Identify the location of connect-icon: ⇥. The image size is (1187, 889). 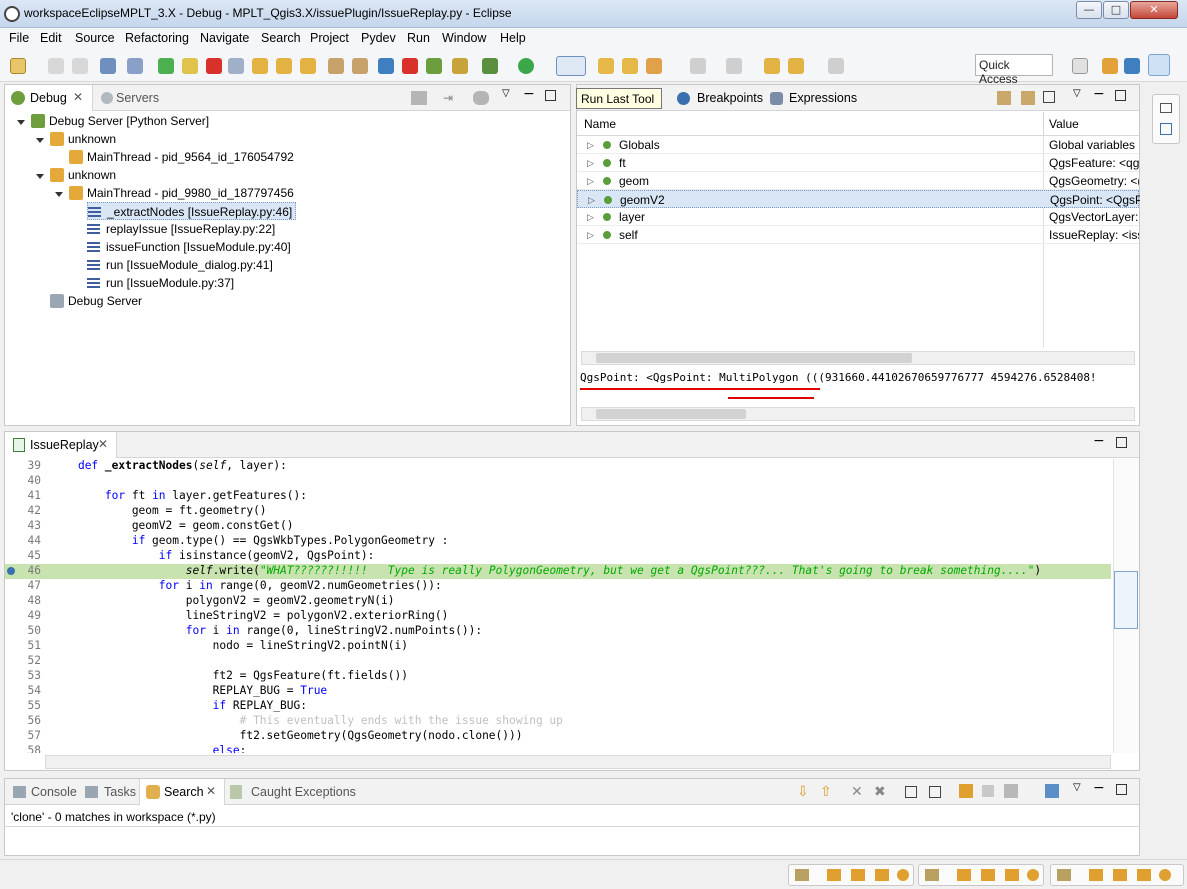
(450, 98).